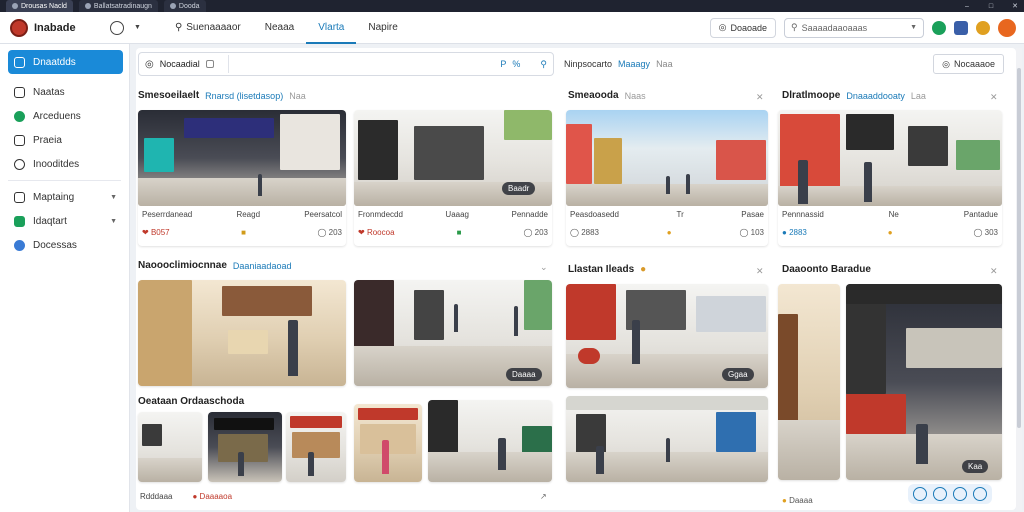 Image resolution: width=1024 pixels, height=512 pixels. I want to click on media-card: Kaa, so click(924, 382).